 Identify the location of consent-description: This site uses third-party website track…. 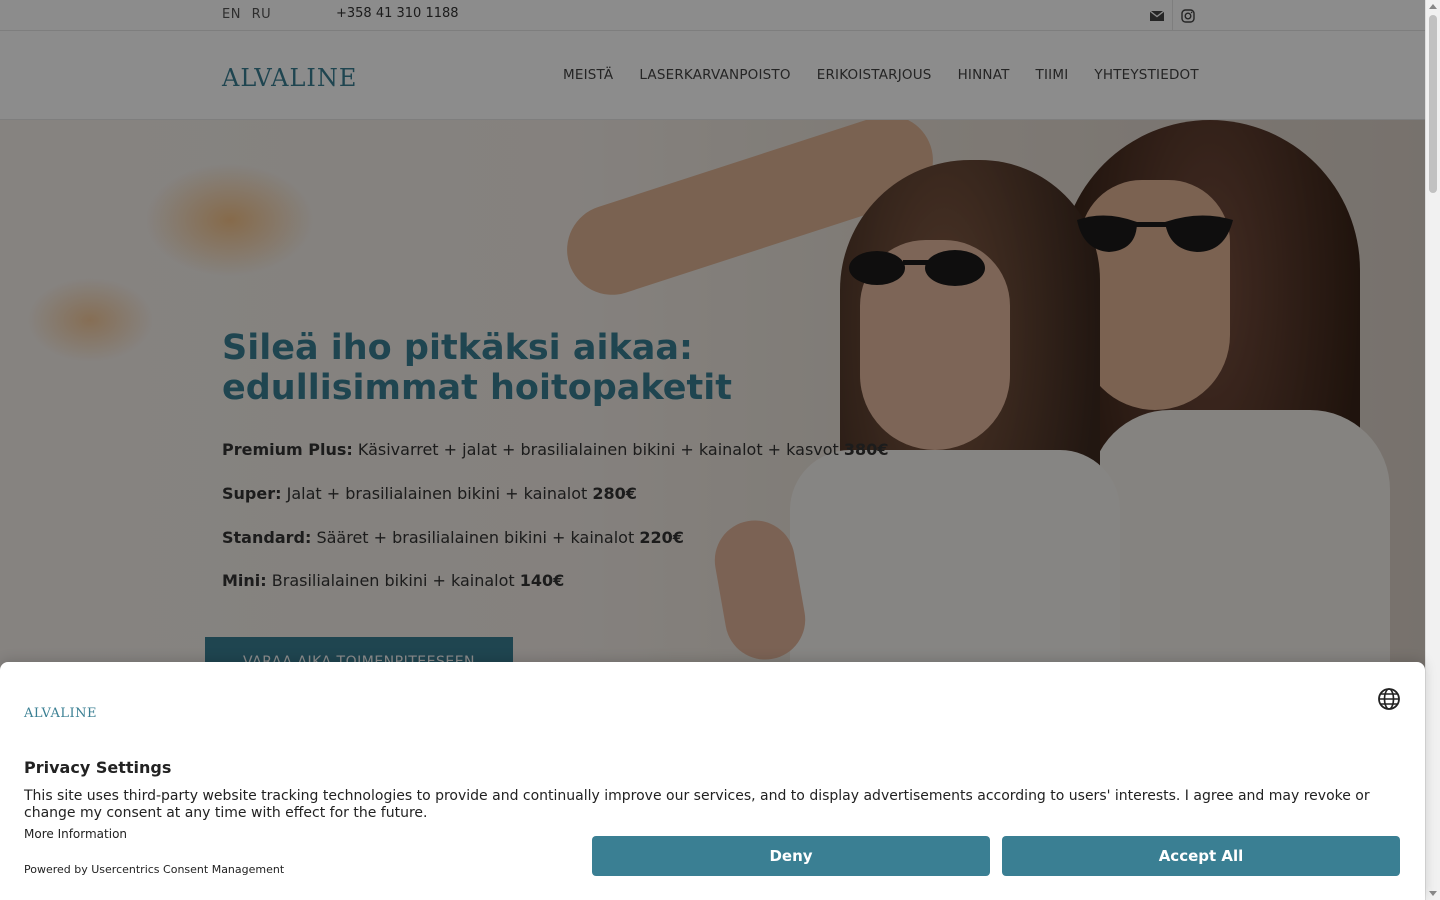
(697, 804).